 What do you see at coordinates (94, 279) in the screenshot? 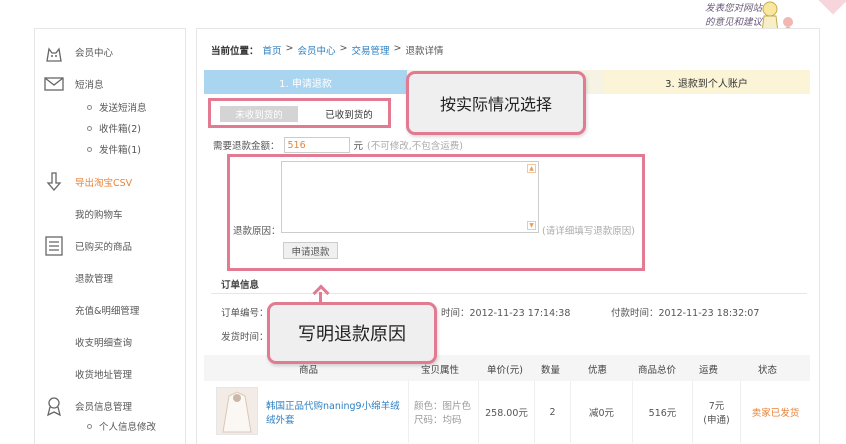
I see `sidebar-label: 退款管理` at bounding box center [94, 279].